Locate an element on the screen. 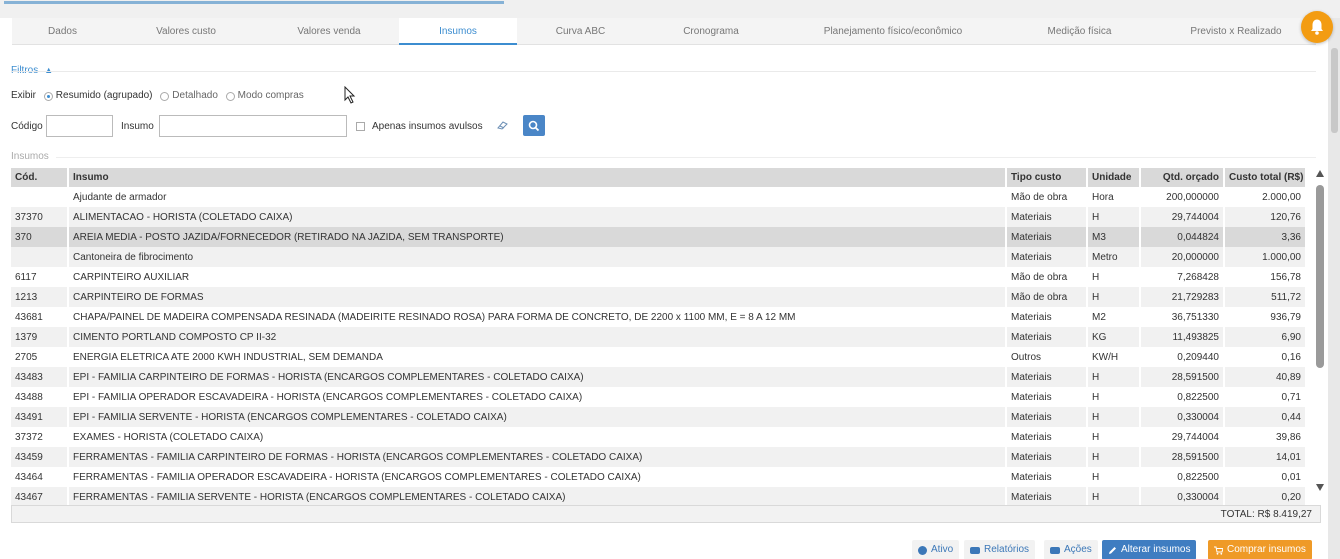  grid-total: TOTAL: R$ 8.419,27 is located at coordinates (1266, 514).